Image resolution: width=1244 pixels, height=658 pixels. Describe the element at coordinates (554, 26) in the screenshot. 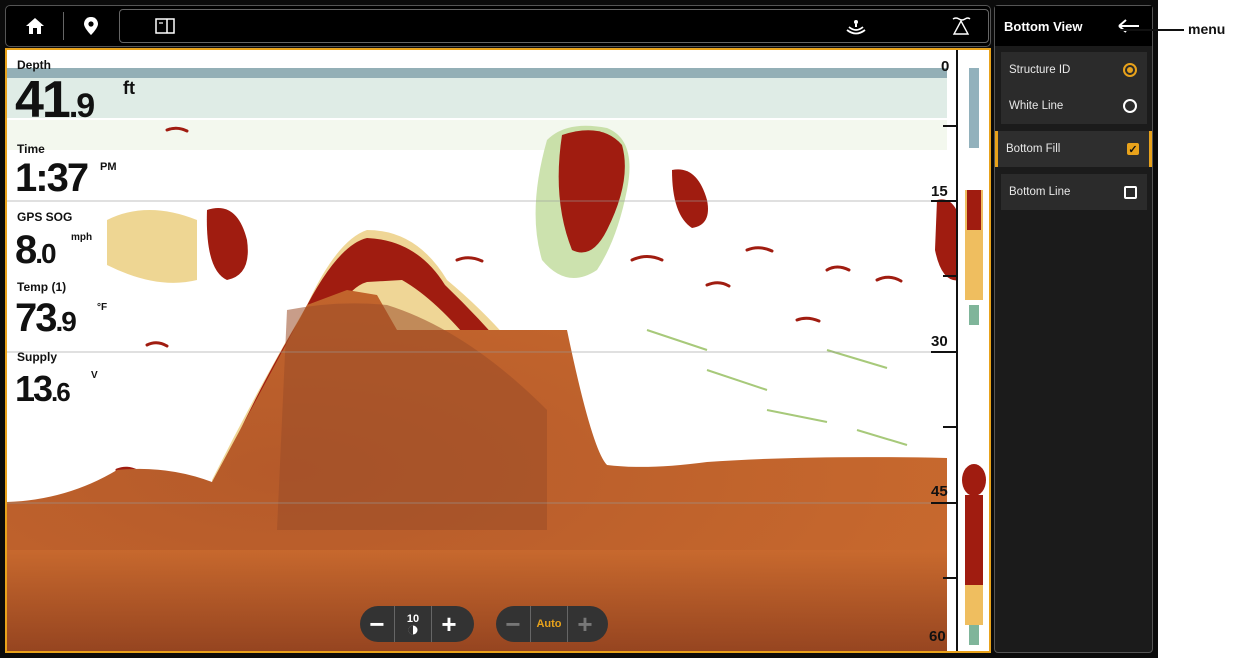

I see `view-toolbar-group` at that location.